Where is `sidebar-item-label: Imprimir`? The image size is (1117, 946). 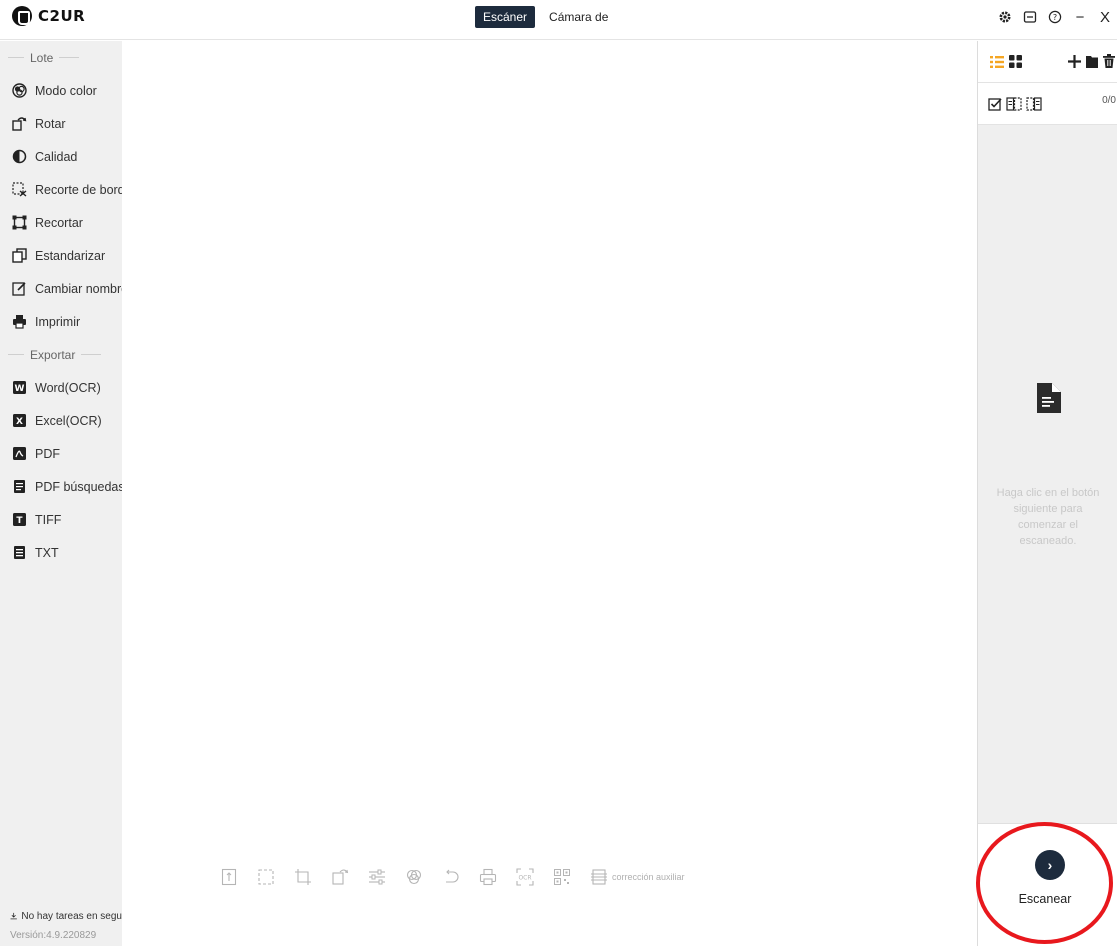 sidebar-item-label: Imprimir is located at coordinates (58, 321).